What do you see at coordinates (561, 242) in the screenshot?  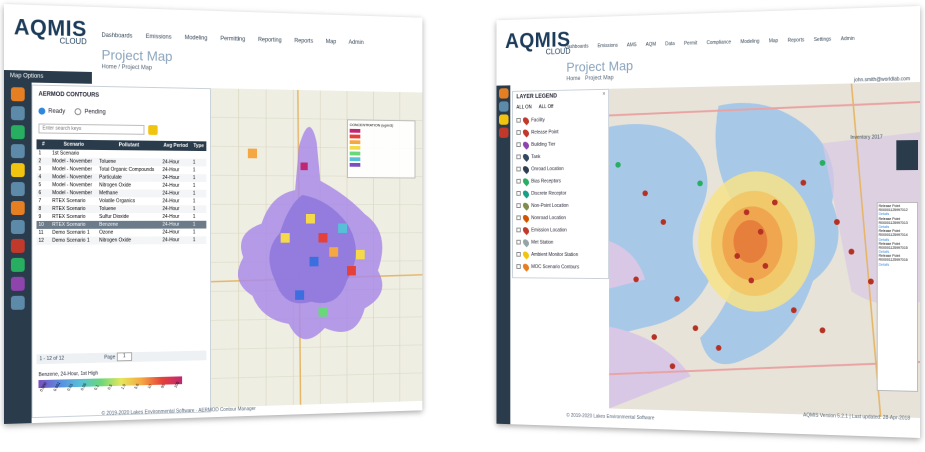 I see `layer-item: Met Station` at bounding box center [561, 242].